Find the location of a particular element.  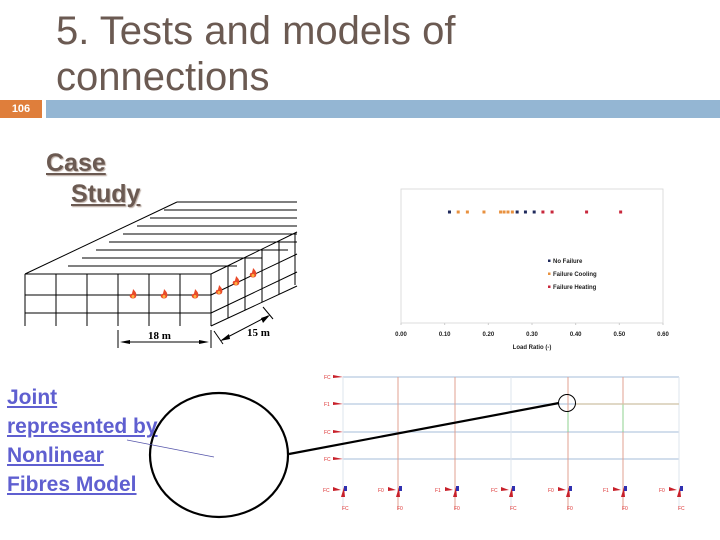

floor-label: F1 is located at coordinates (327, 405).